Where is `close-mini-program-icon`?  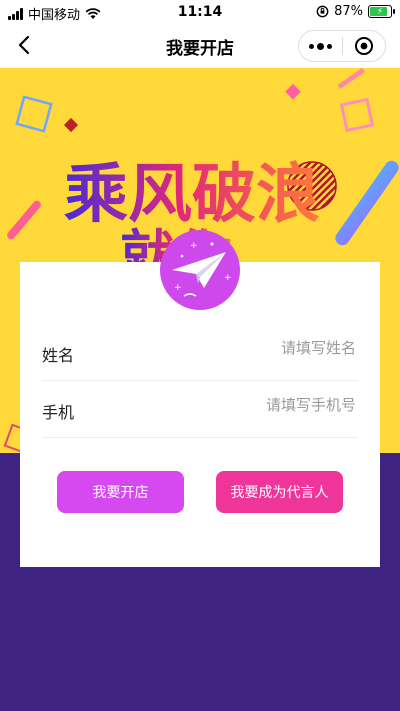 close-mini-program-icon is located at coordinates (364, 46).